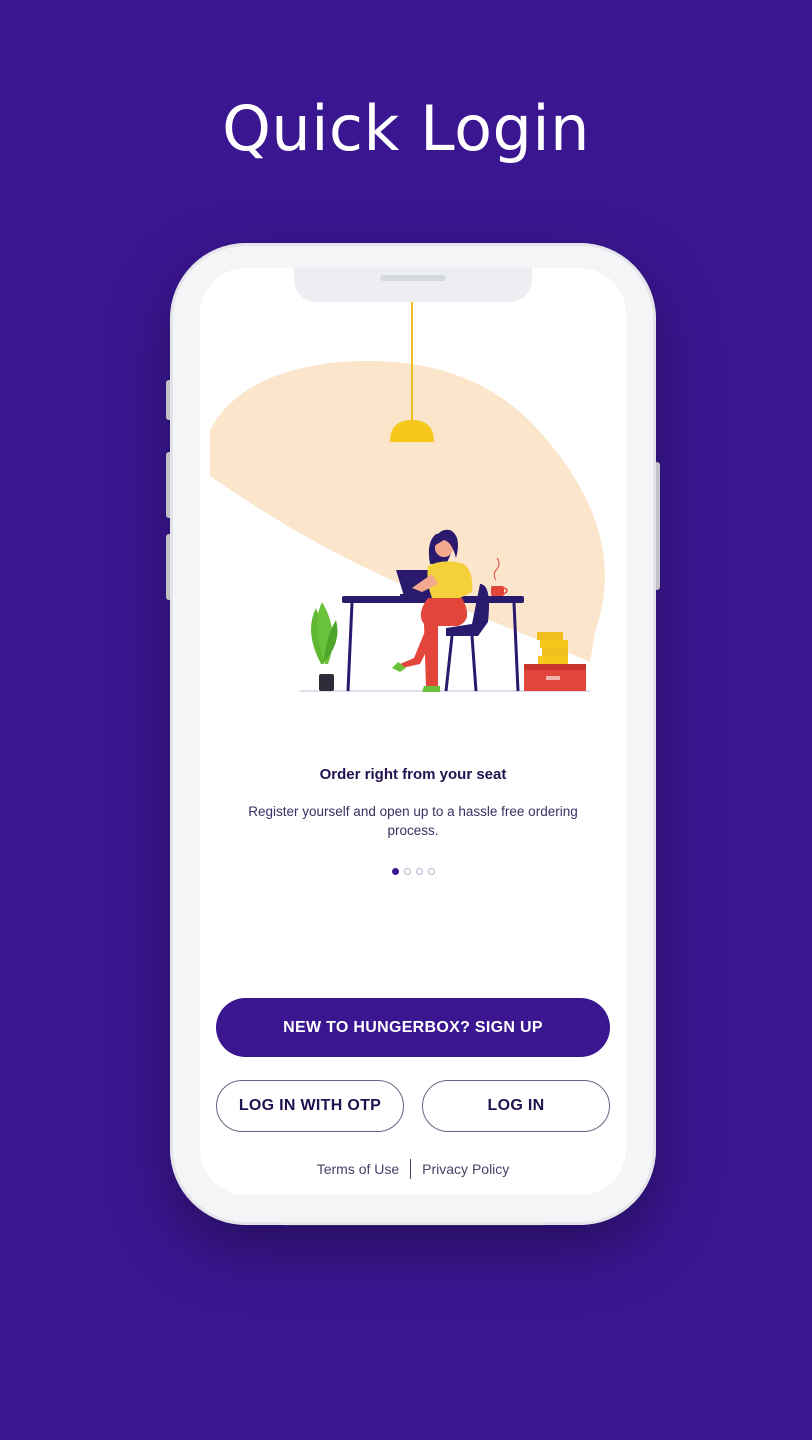  I want to click on terms-of-use-link: Terms of Use, so click(358, 1169).